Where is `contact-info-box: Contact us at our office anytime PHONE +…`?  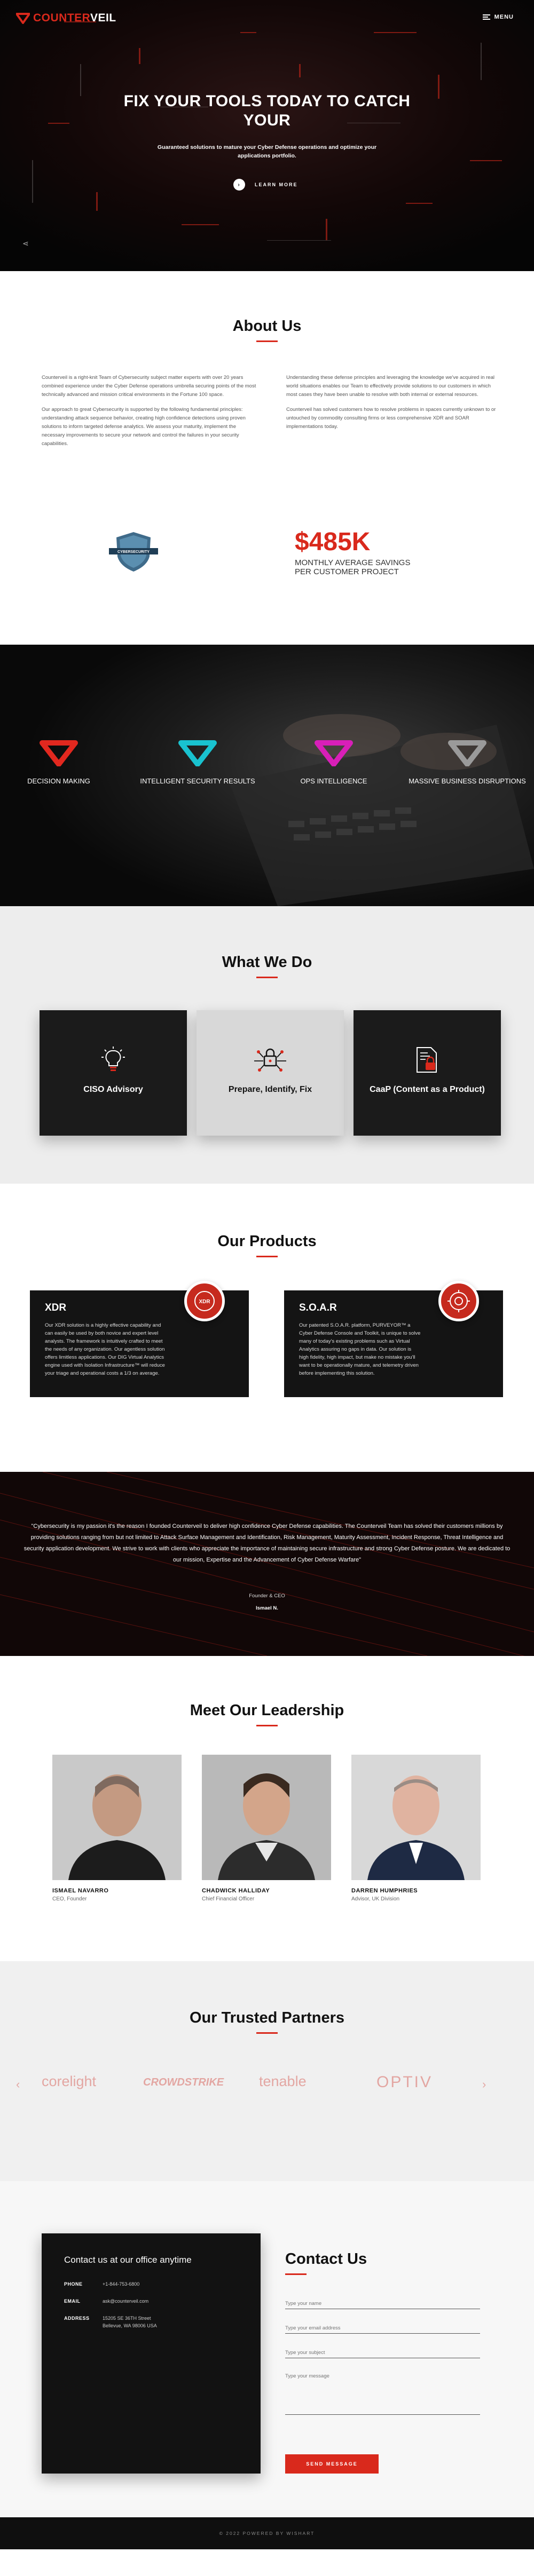 contact-info-box: Contact us at our office anytime PHONE +… is located at coordinates (151, 2353).